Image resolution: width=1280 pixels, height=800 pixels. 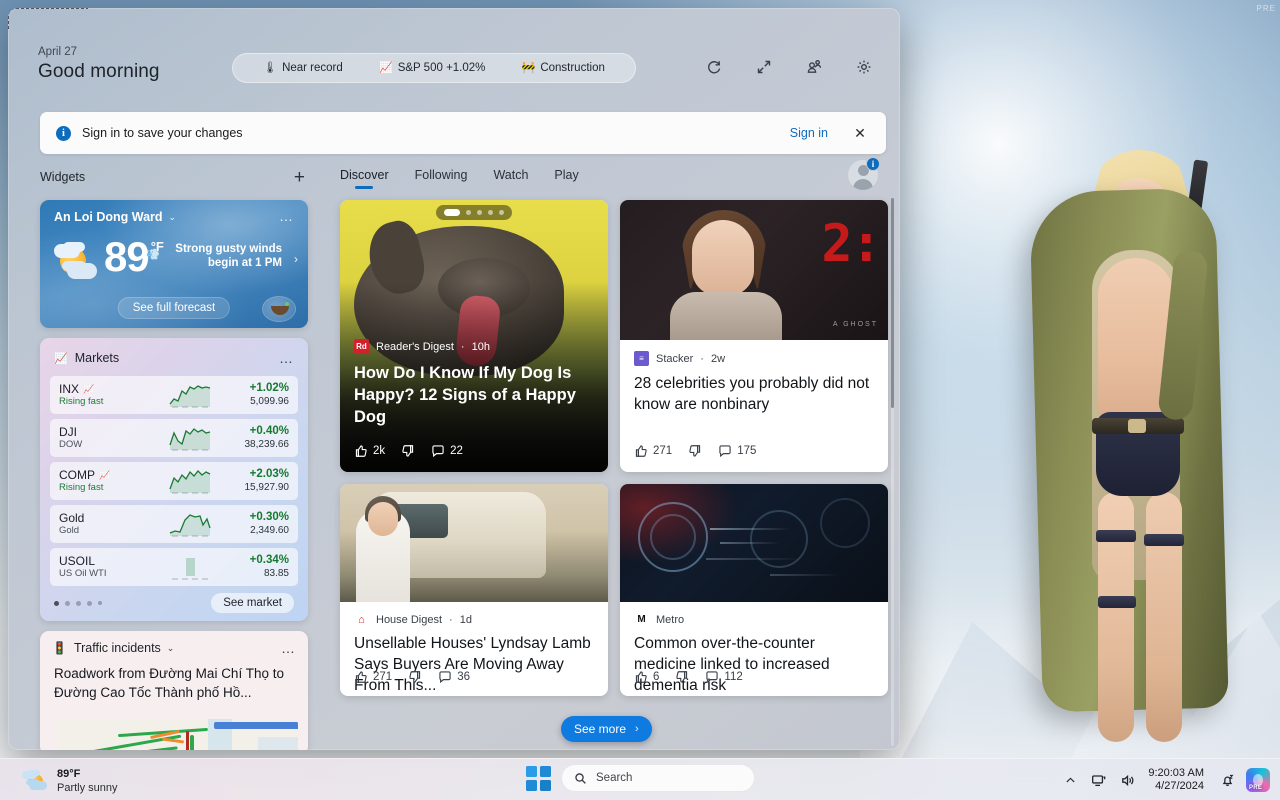 I want to click on market-symbol: COMP, so click(x=77, y=475).